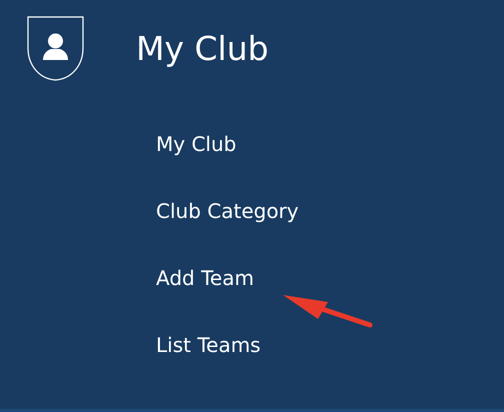 The height and width of the screenshot is (412, 504). Describe the element at coordinates (202, 48) in the screenshot. I see `page-title: My Club` at that location.